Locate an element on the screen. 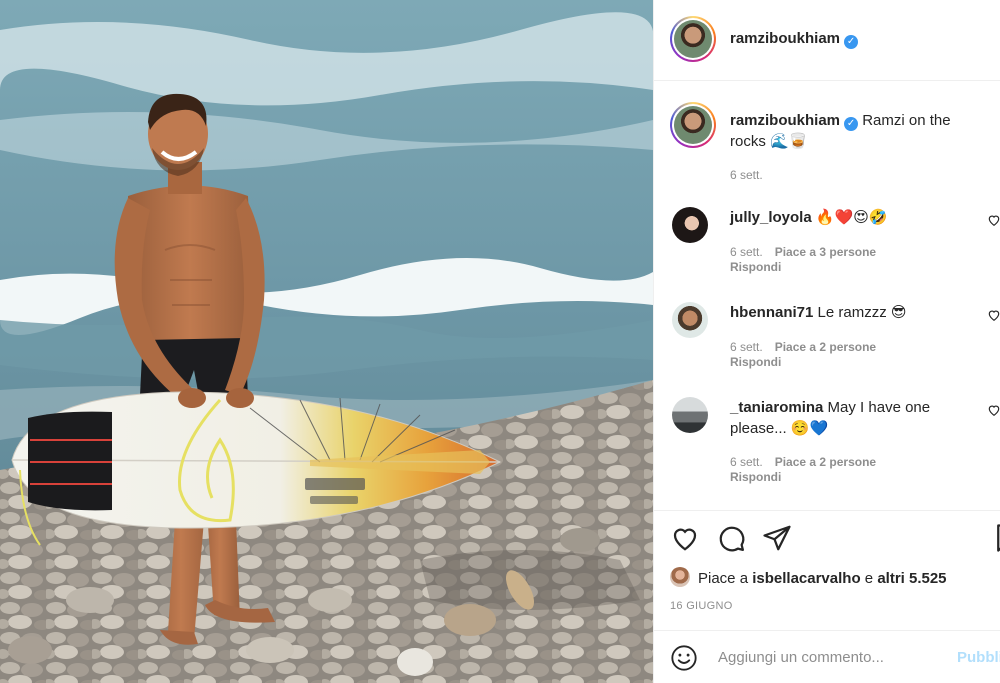 This screenshot has width=1000, height=683. author-username: ramziboukhiam ✓ is located at coordinates (794, 39).